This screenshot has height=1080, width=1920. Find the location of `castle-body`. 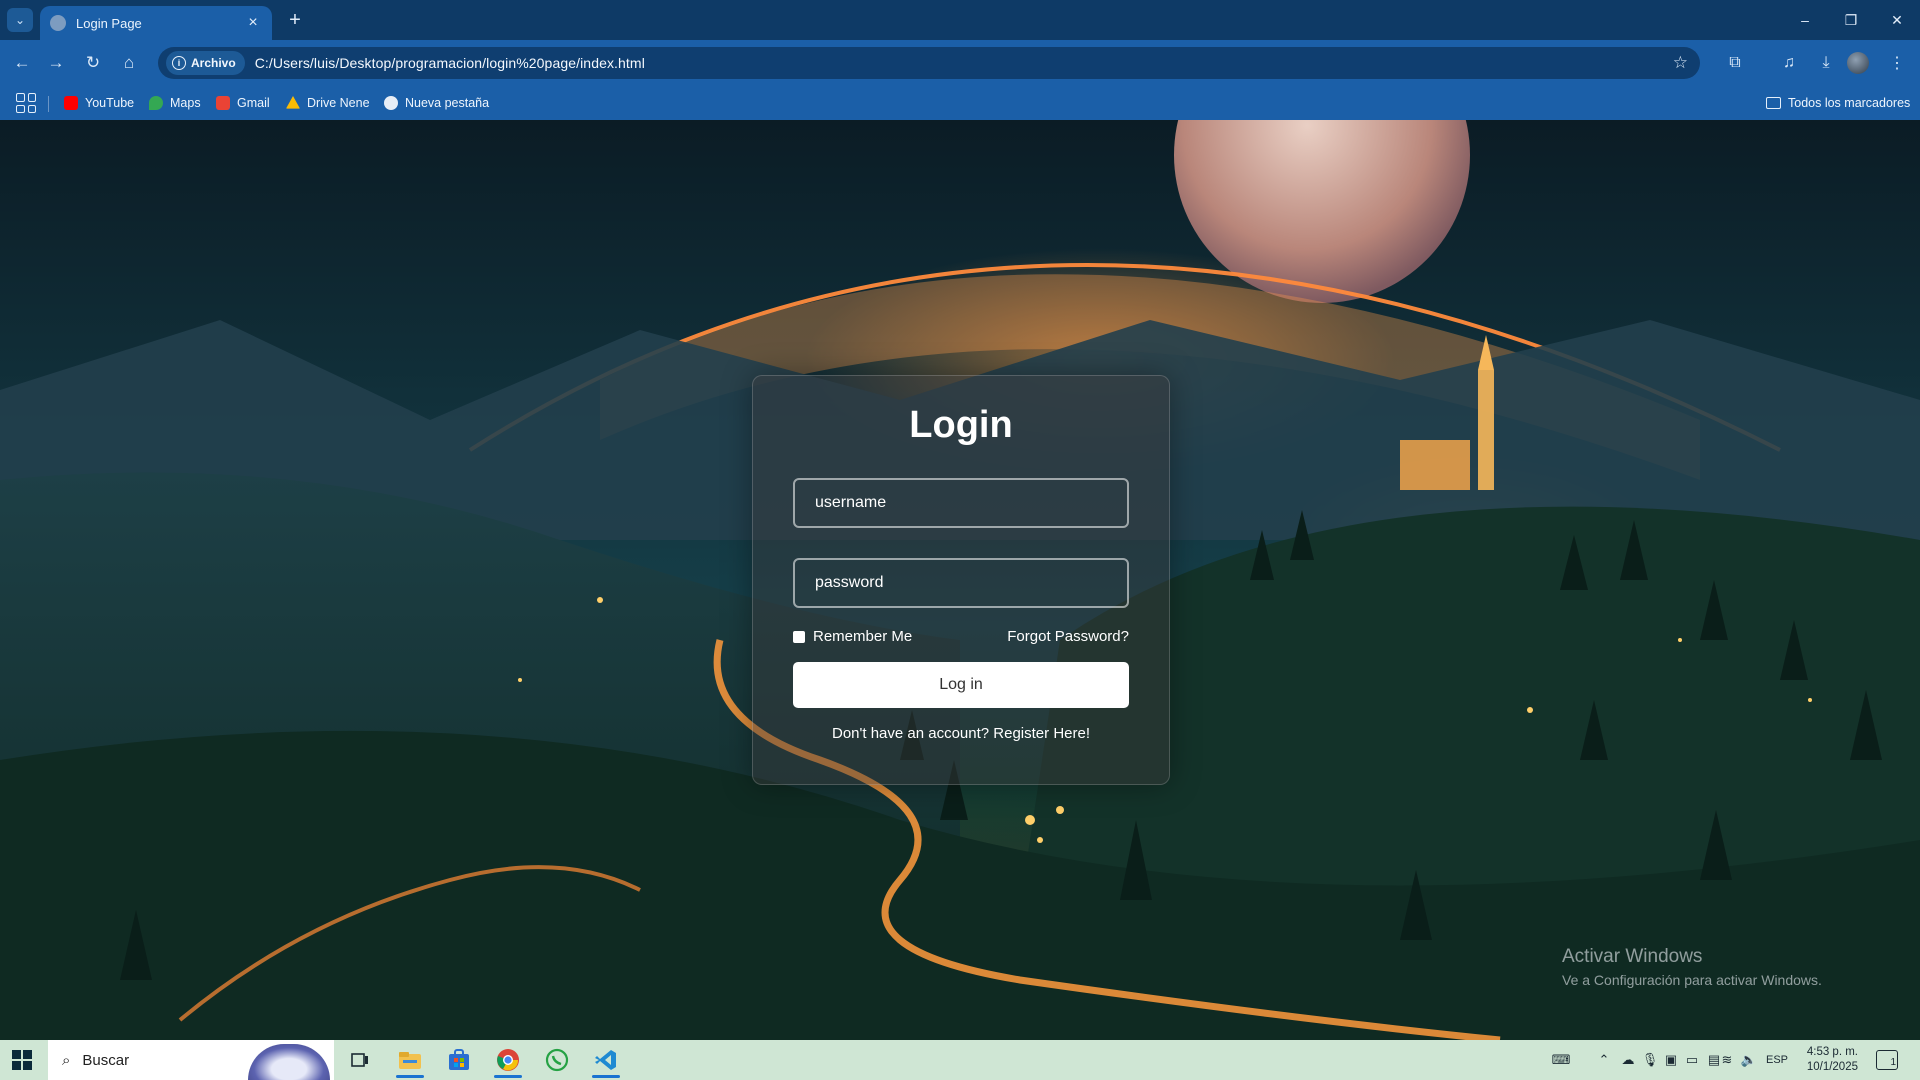

castle-body is located at coordinates (1435, 465).